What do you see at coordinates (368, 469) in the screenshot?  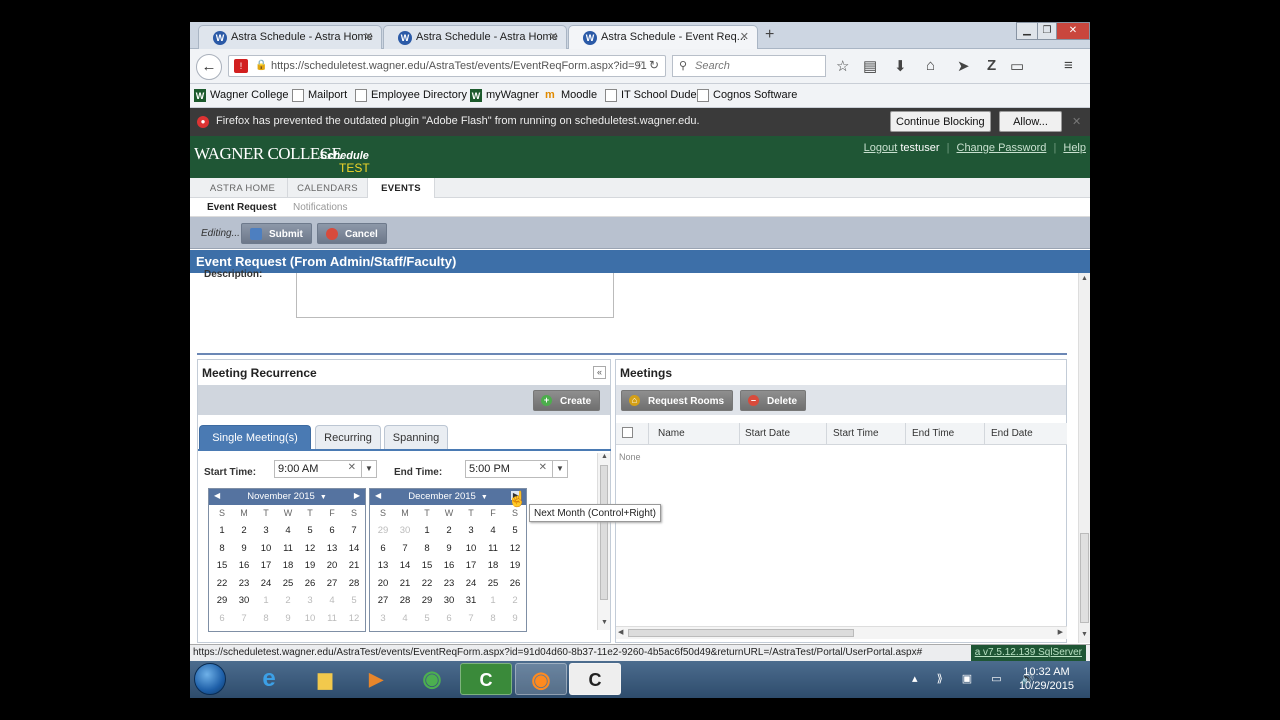 I see `chevron-down-icon: ▼` at bounding box center [368, 469].